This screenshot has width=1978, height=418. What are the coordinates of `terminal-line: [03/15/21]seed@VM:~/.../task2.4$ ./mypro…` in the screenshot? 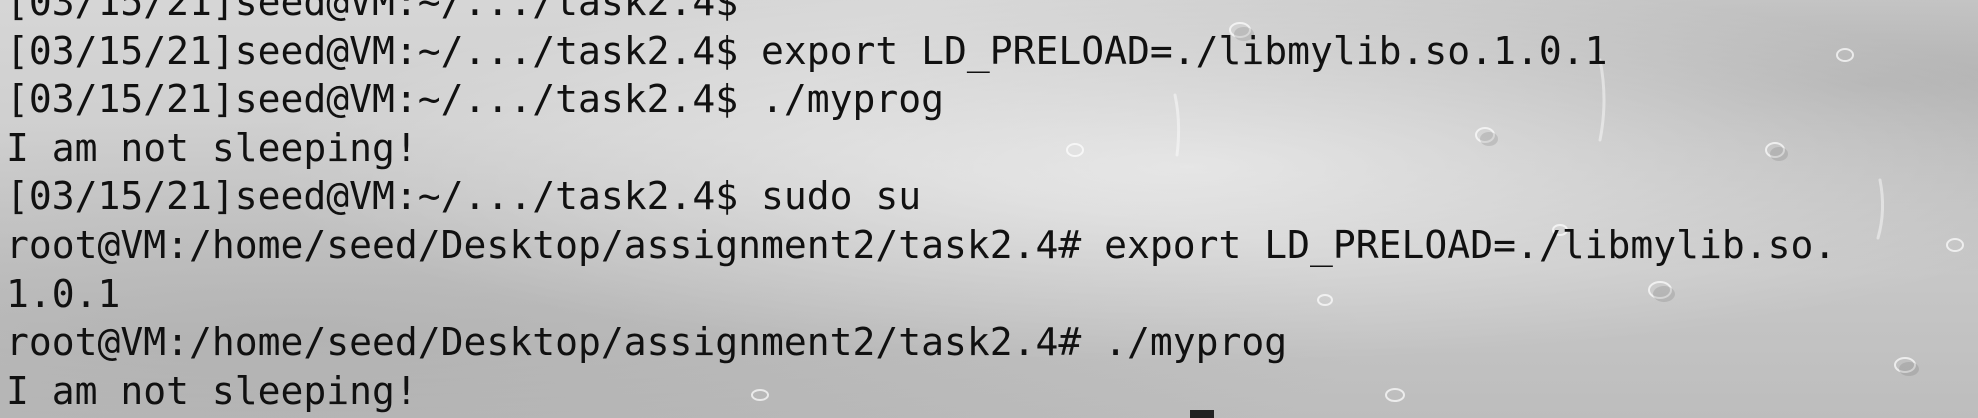 It's located at (475, 99).